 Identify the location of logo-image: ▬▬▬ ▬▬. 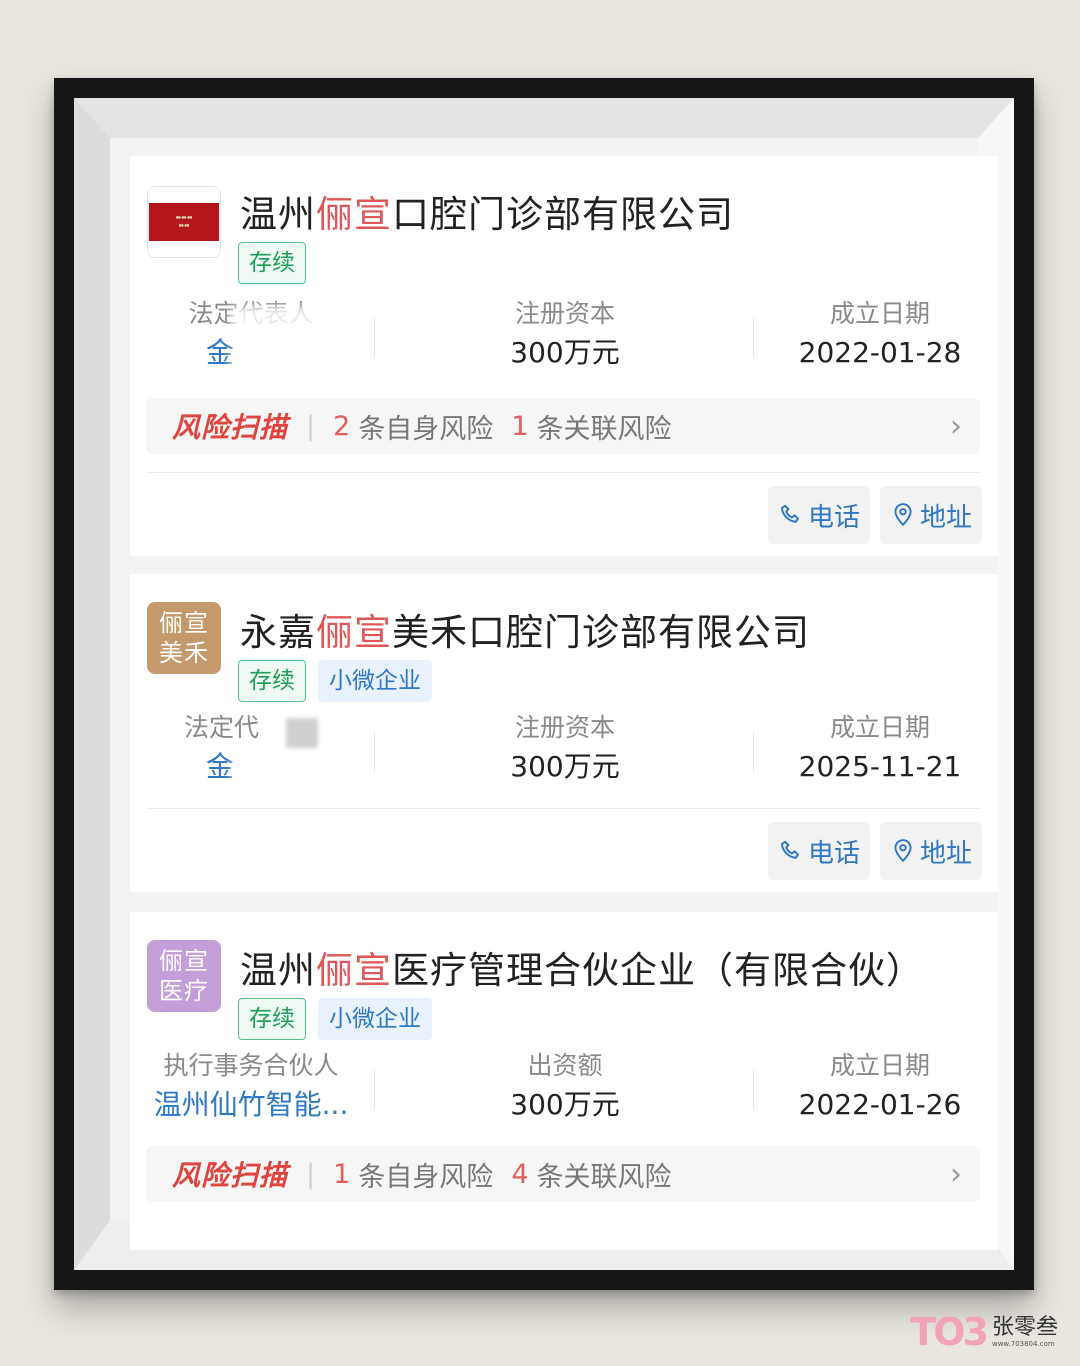
(184, 222).